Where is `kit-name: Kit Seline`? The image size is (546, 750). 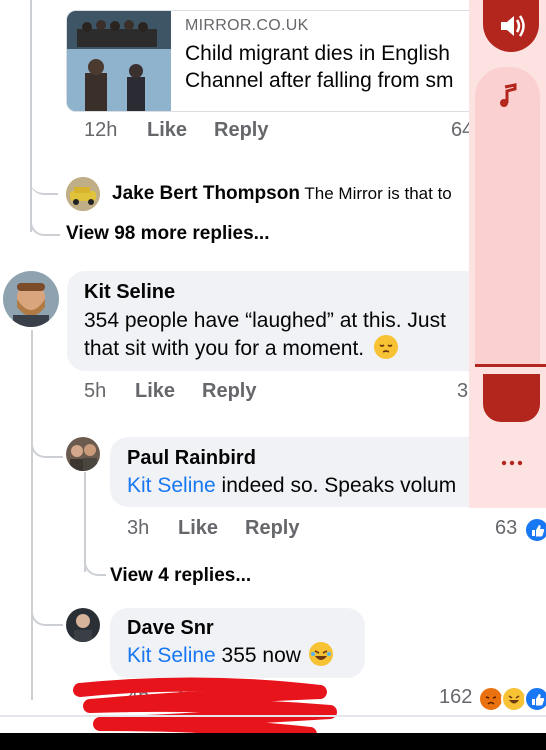 kit-name: Kit Seline is located at coordinates (129, 292).